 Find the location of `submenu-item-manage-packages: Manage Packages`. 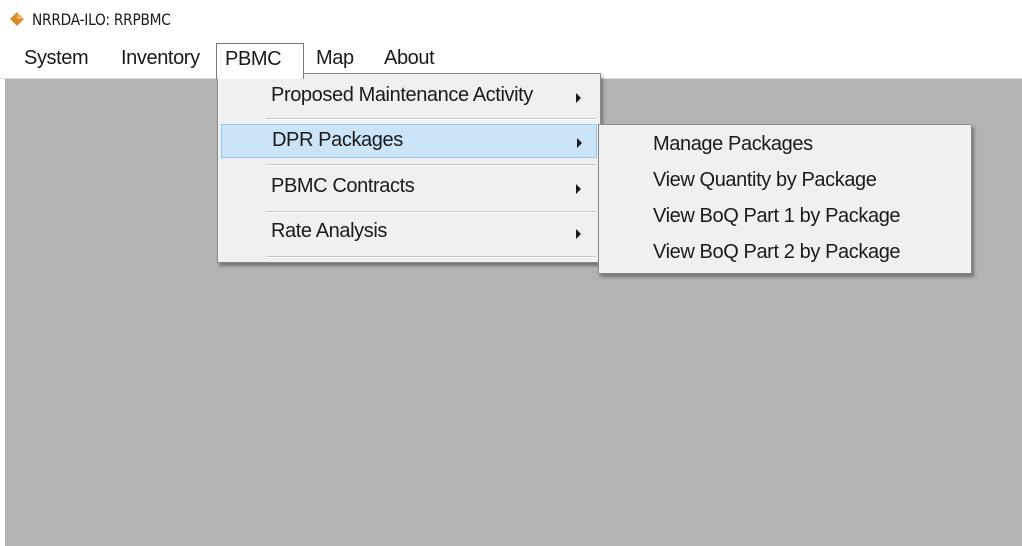

submenu-item-manage-packages: Manage Packages is located at coordinates (733, 144).